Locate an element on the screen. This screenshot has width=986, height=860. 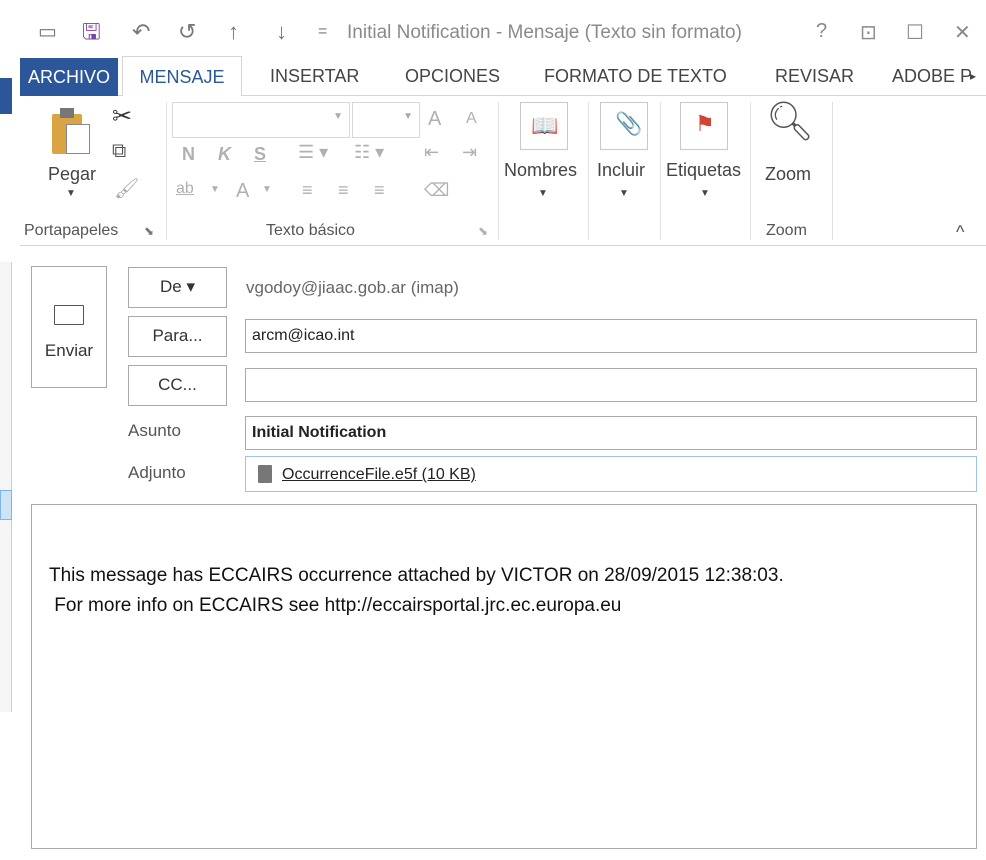
address-book-icon: 📖 is located at coordinates (544, 126).